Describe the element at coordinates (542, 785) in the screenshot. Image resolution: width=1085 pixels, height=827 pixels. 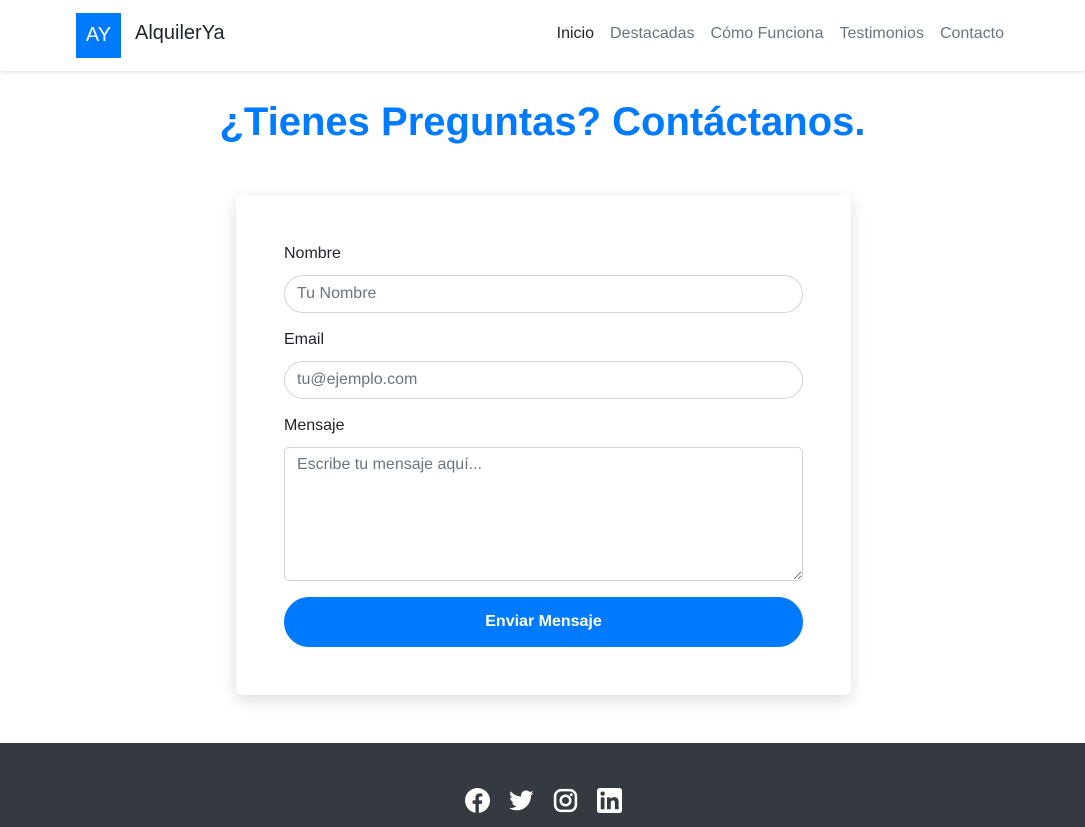
I see `footer` at that location.